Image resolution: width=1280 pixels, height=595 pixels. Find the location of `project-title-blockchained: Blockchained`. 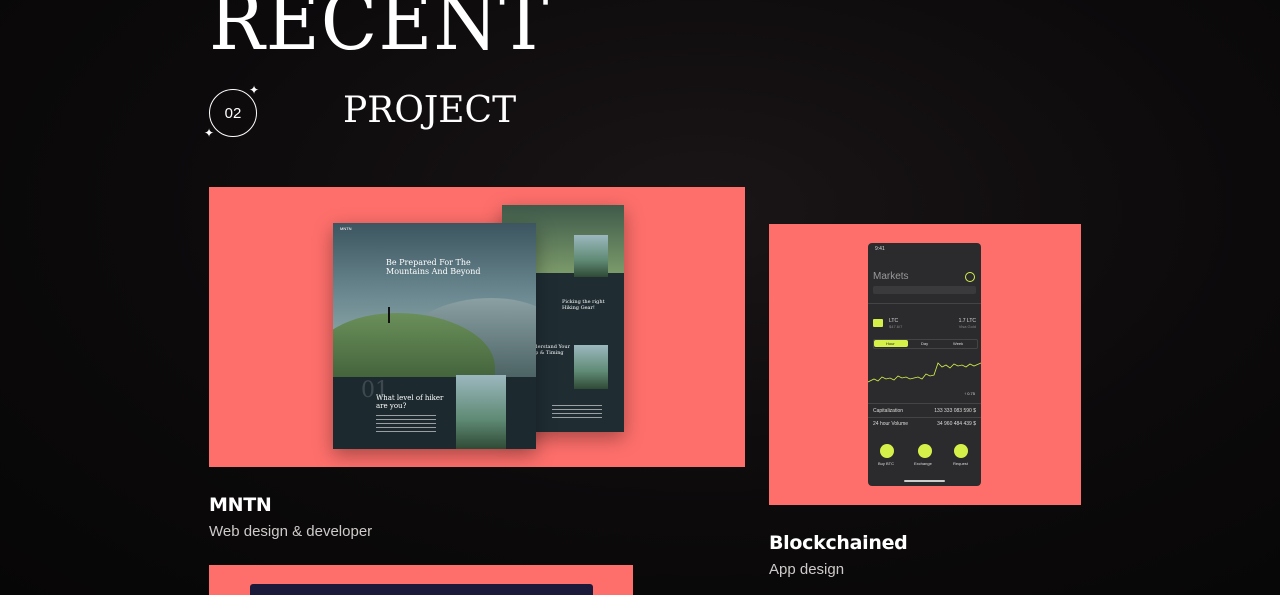

project-title-blockchained: Blockchained is located at coordinates (838, 543).